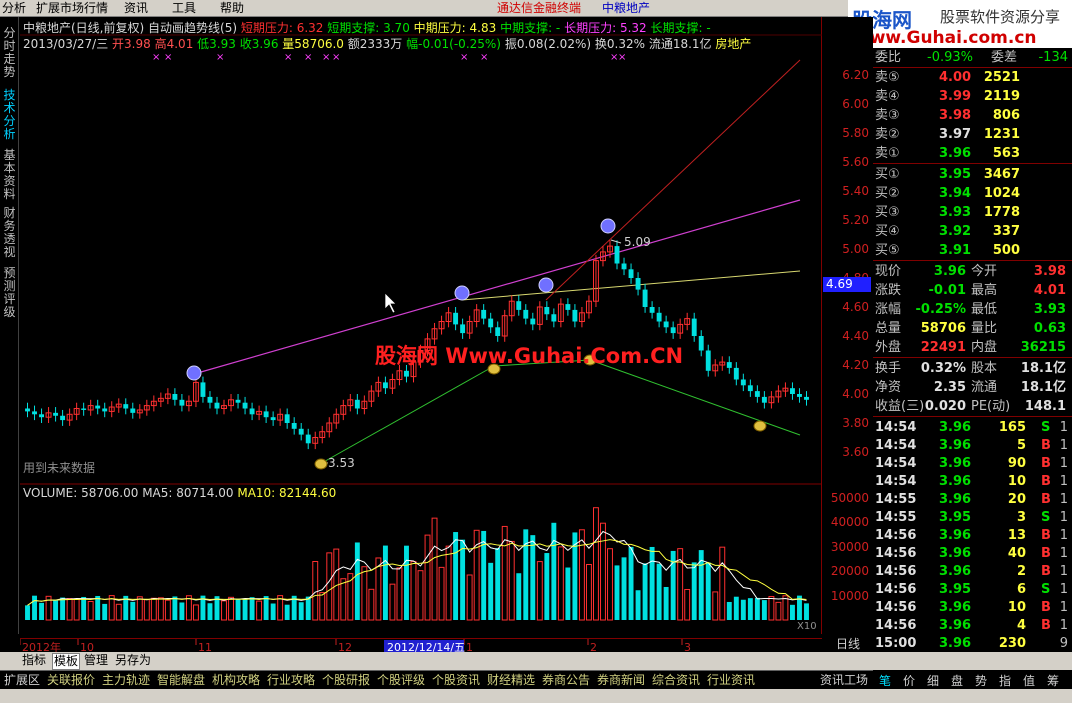 This screenshot has width=1072, height=703. What do you see at coordinates (291, 680) in the screenshot?
I see `status-link: 行业攻略` at bounding box center [291, 680].